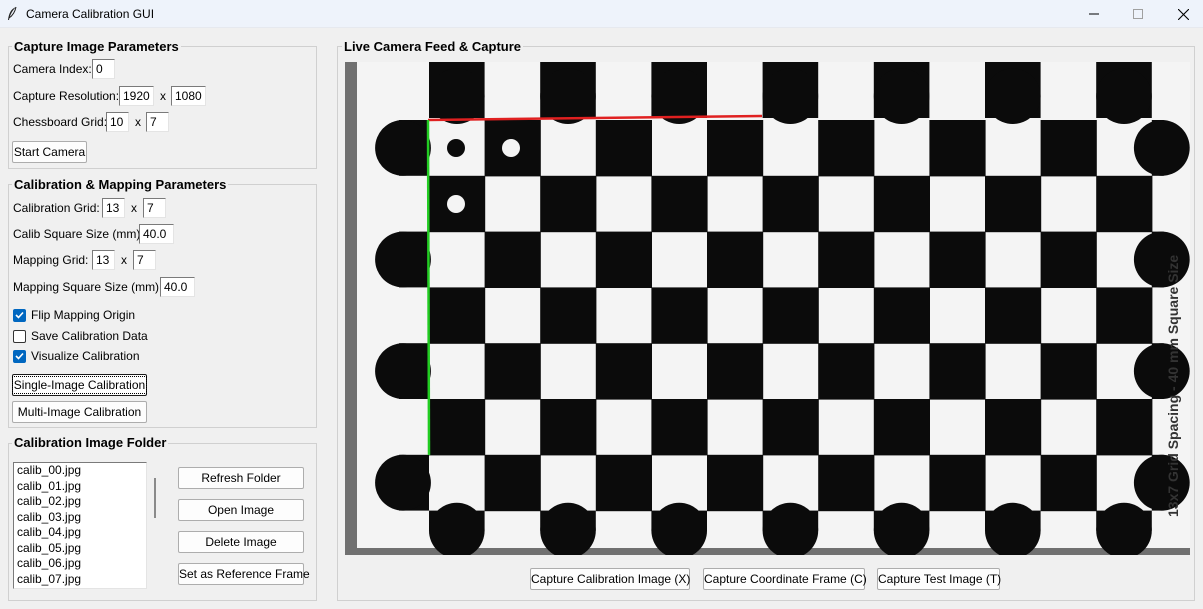 The height and width of the screenshot is (609, 1203). Describe the element at coordinates (610, 579) in the screenshot. I see `capture-calibration-image-button: Capture Calibration Image (X)` at that location.